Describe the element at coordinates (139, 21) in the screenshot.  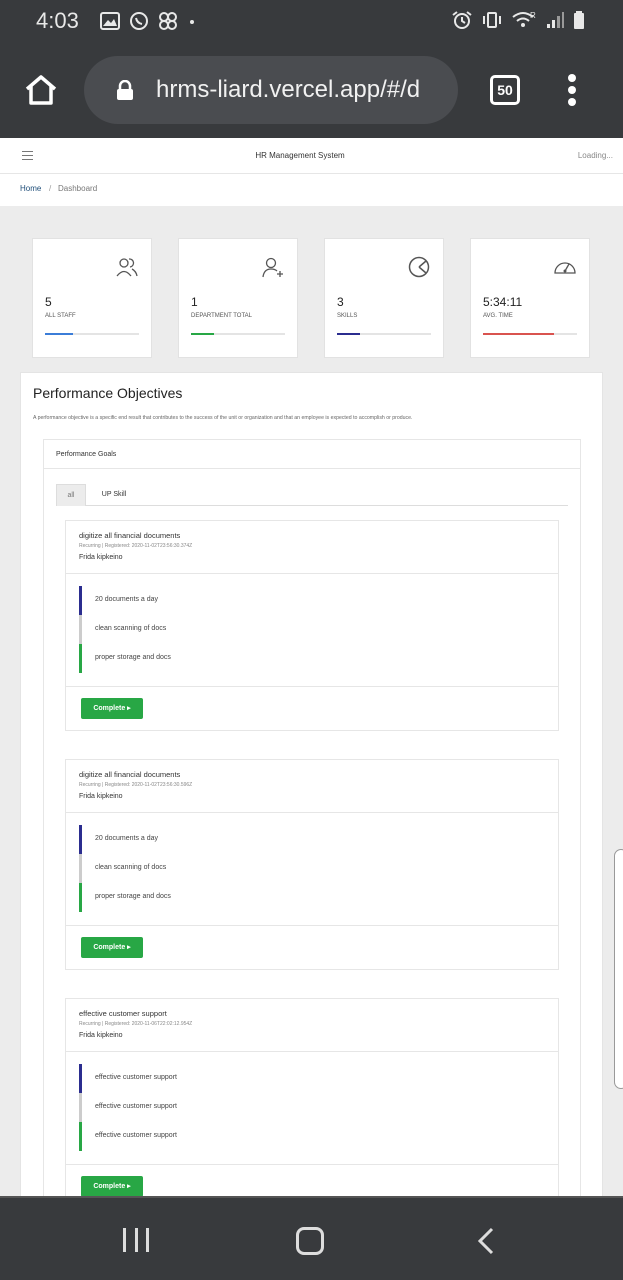
I see `whatsapp-icon` at that location.